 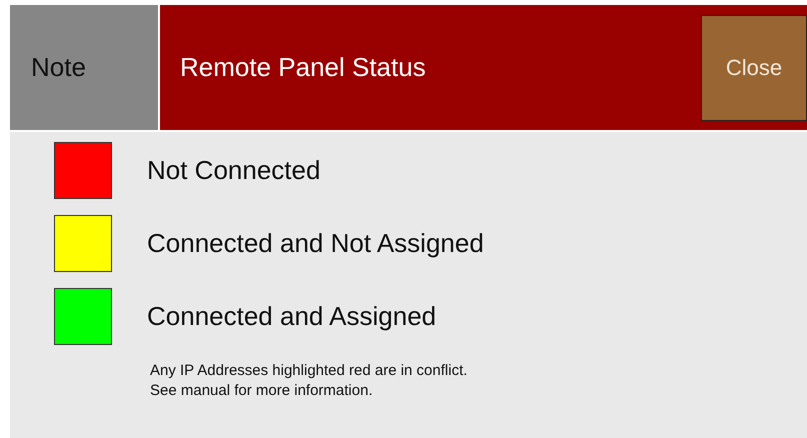 What do you see at coordinates (303, 67) in the screenshot?
I see `panel-title: Remote Panel Status` at bounding box center [303, 67].